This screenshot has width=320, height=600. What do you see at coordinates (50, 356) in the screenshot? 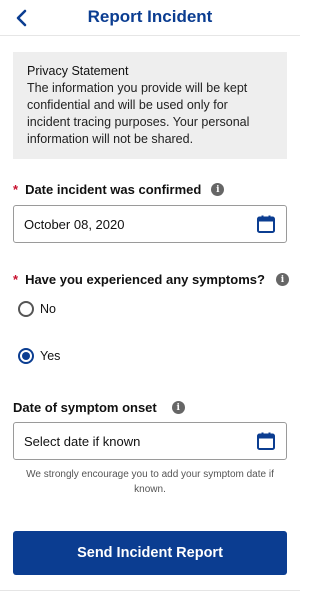
I see `radio-label: Yes` at bounding box center [50, 356].